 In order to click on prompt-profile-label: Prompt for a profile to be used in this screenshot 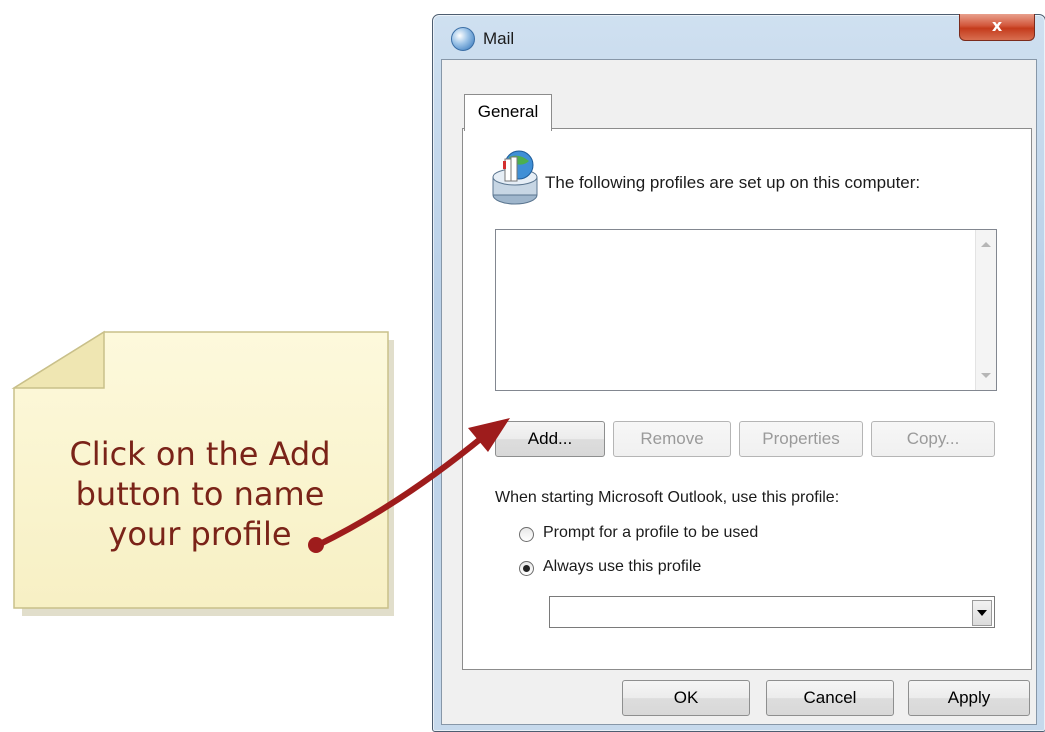, I will do `click(651, 532)`.